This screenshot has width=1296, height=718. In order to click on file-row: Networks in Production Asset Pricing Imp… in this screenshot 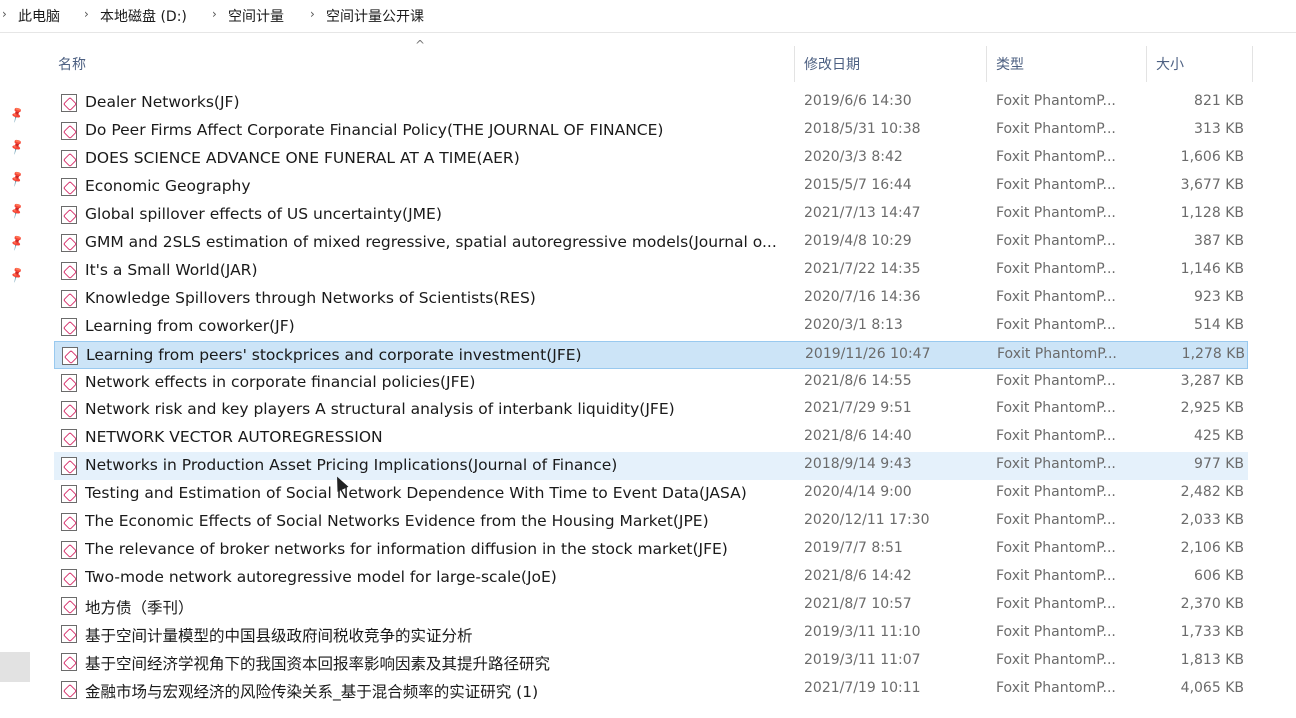, I will do `click(651, 466)`.